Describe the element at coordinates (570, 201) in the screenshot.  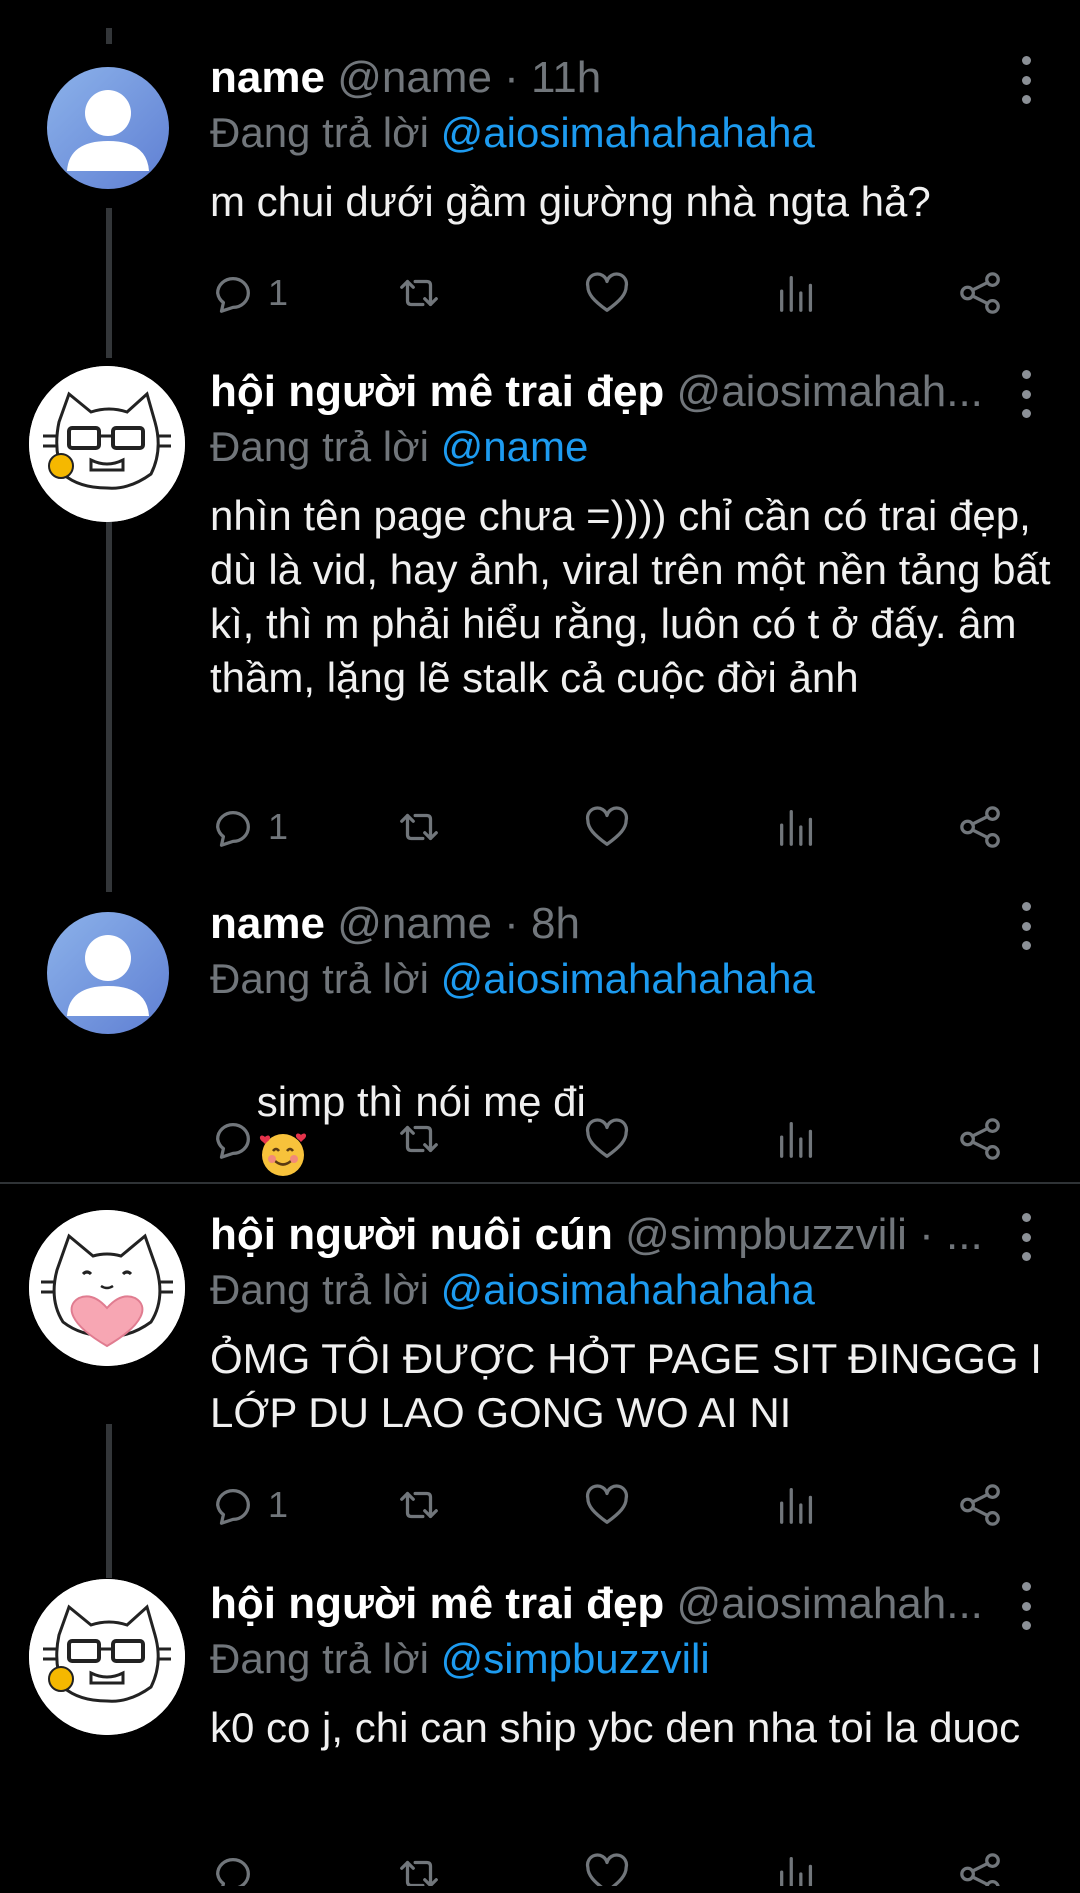
I see `tweet-text: m chui dưới gầm giường nhà ngta hả?` at that location.